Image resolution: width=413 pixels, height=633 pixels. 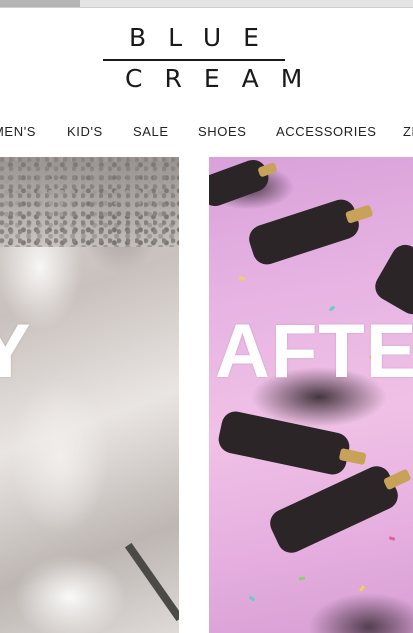 What do you see at coordinates (89, 202) in the screenshot?
I see `sequin-dress-image` at bounding box center [89, 202].